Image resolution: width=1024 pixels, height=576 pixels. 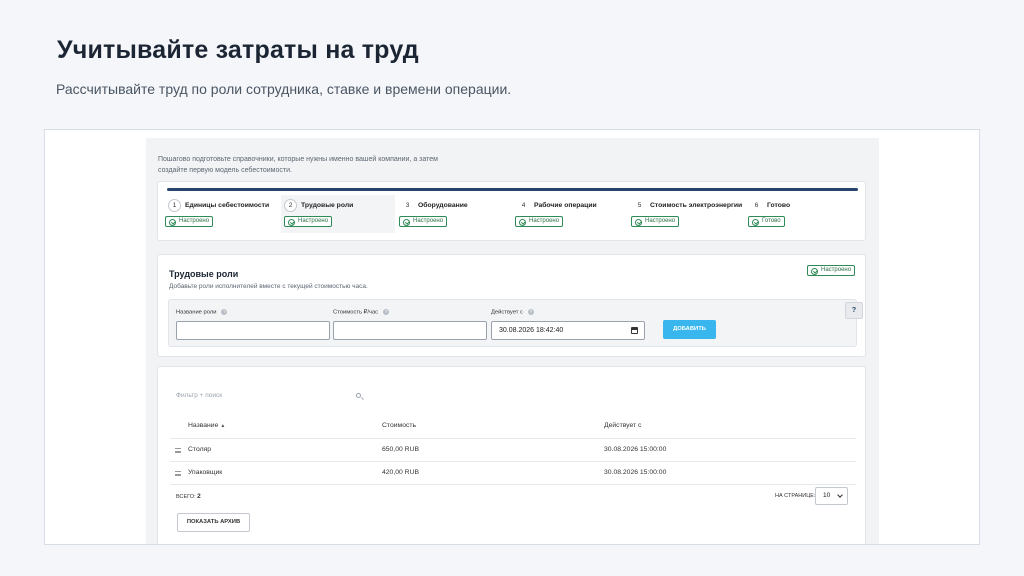 What do you see at coordinates (327, 205) in the screenshot?
I see `step-label: Трудовые роли` at bounding box center [327, 205].